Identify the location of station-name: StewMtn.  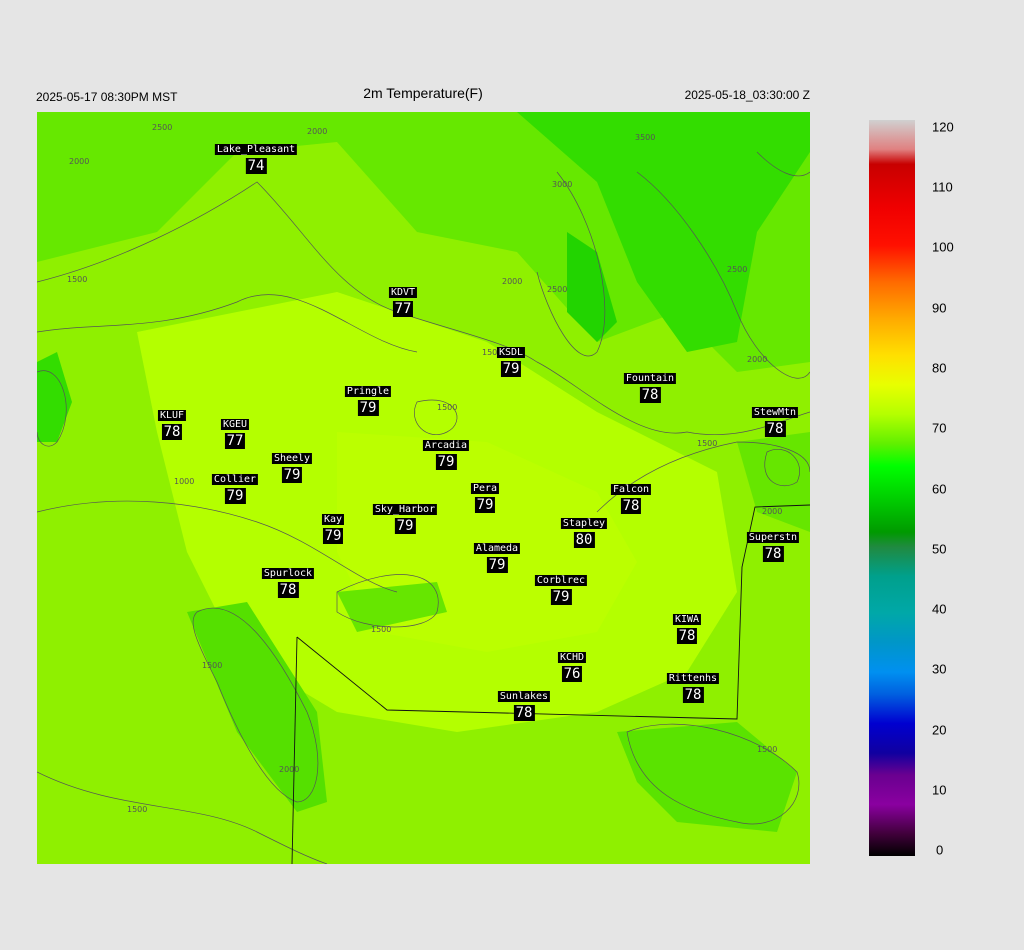
(775, 412).